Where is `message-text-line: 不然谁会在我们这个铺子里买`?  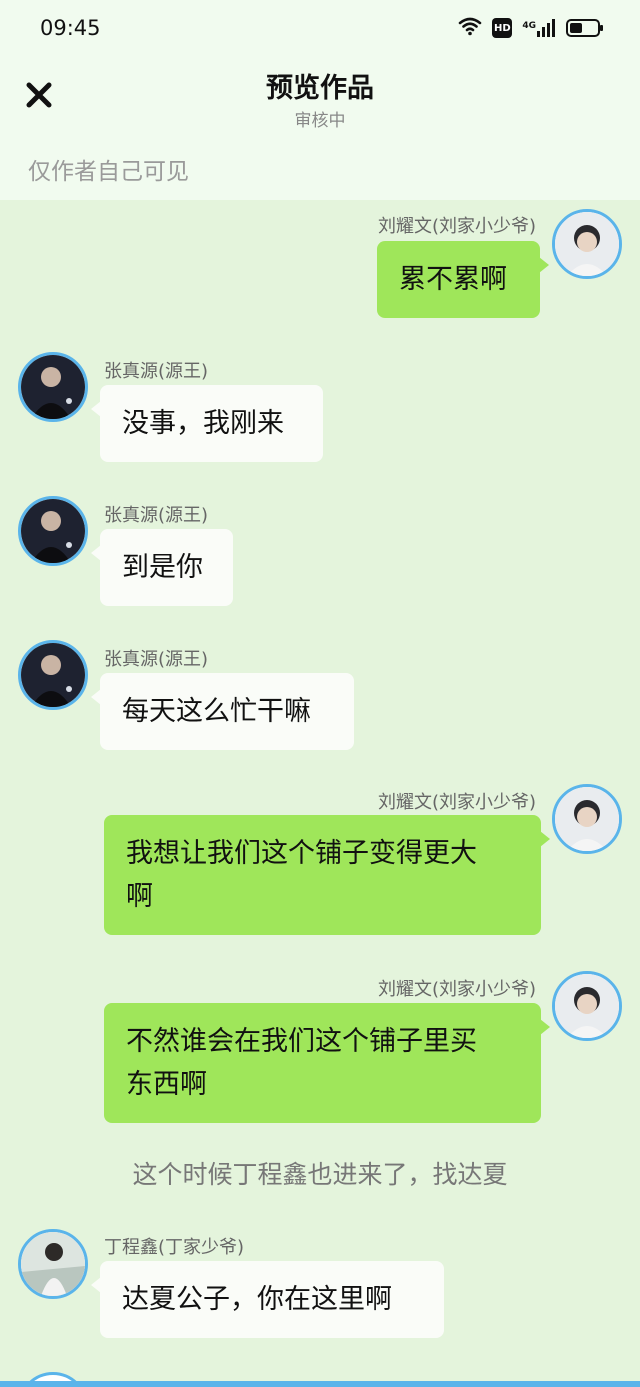
message-text-line: 不然谁会在我们这个铺子里买 is located at coordinates (301, 1041).